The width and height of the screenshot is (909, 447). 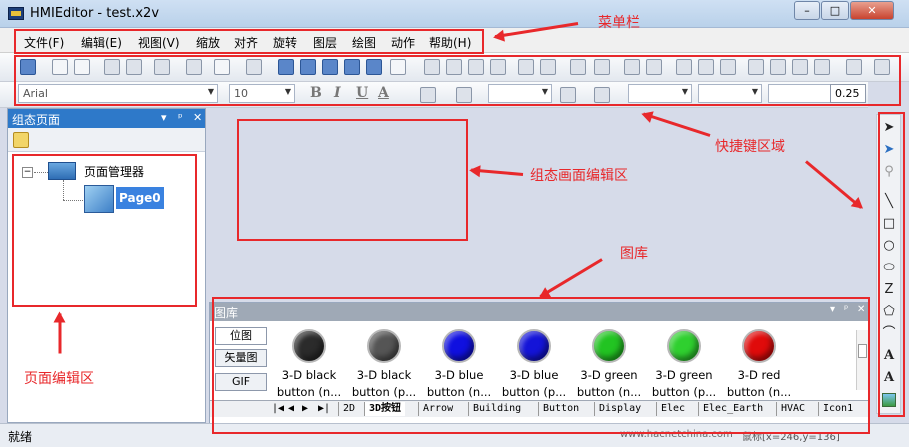 What do you see at coordinates (872, 10) in the screenshot?
I see `close-button: ✕` at bounding box center [872, 10].